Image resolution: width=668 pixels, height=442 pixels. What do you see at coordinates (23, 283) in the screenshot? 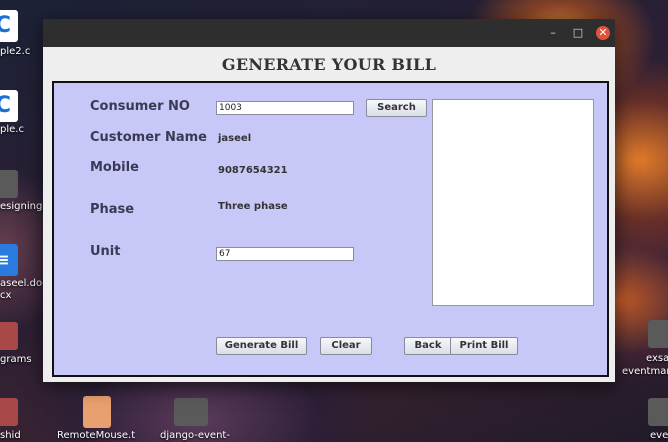
I see `desktop-icon-label: aseel.do-` at bounding box center [23, 283].